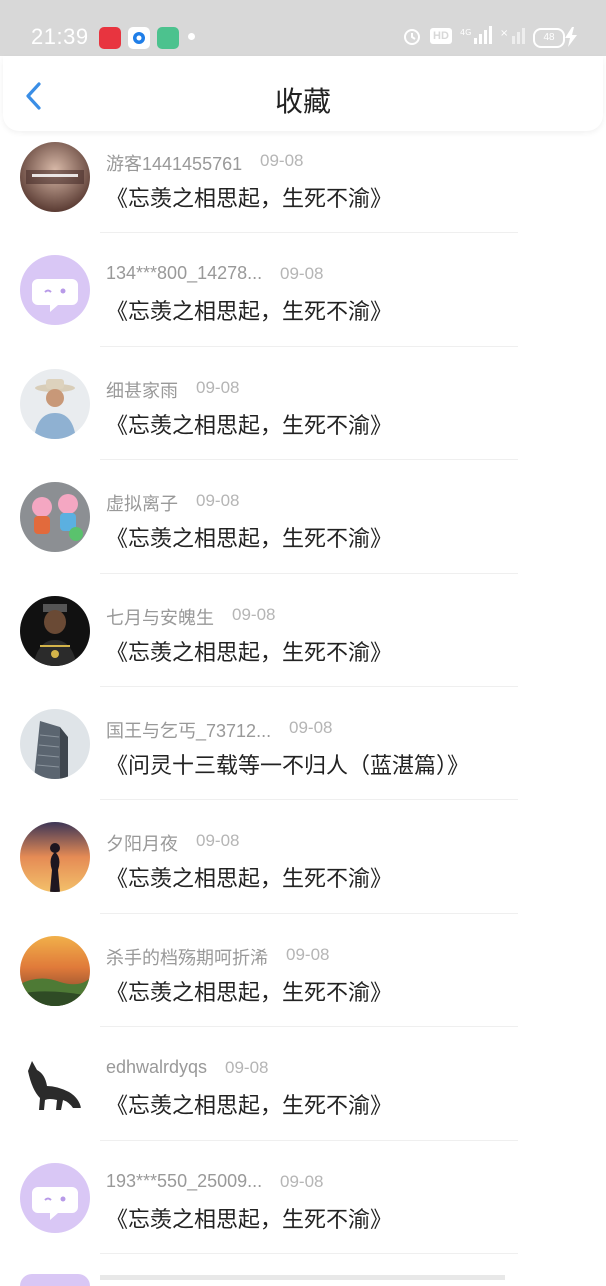  Describe the element at coordinates (157, 1067) in the screenshot. I see `username: edhwalrdyqs` at that location.